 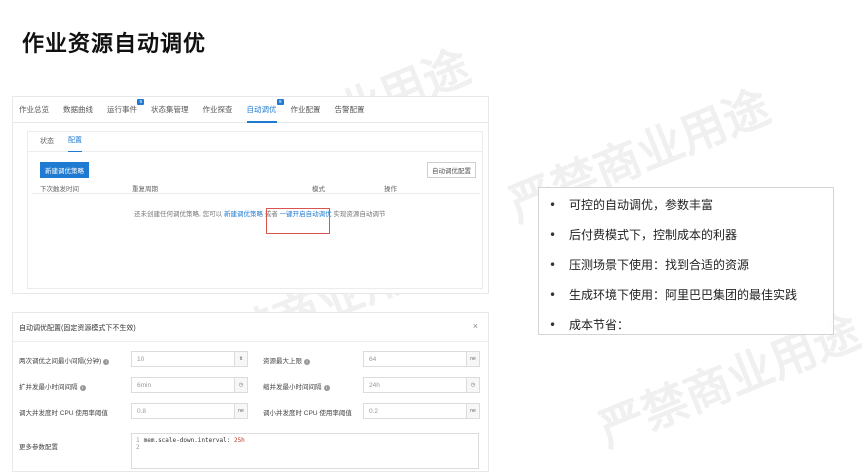 What do you see at coordinates (691, 237) in the screenshot?
I see `bullet-item: 后付费模式下，控制成本的利器` at bounding box center [691, 237].